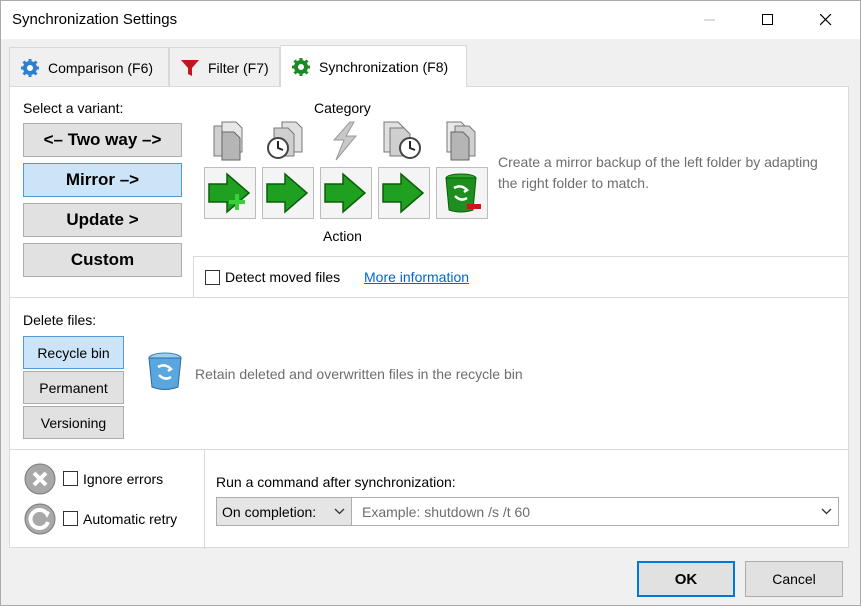 The width and height of the screenshot is (861, 606). What do you see at coordinates (101, 67) in the screenshot?
I see `tab-comparison-label: Comparison (F6)` at bounding box center [101, 67].